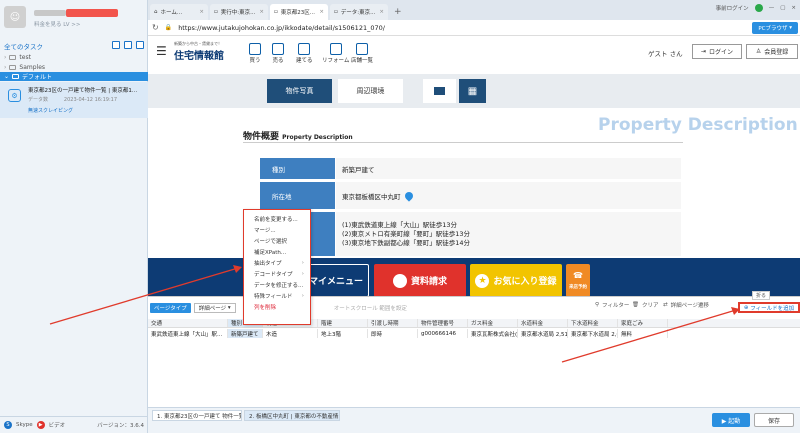  What do you see at coordinates (731, 420) in the screenshot?
I see `run-button: ▶ 起動` at bounding box center [731, 420].